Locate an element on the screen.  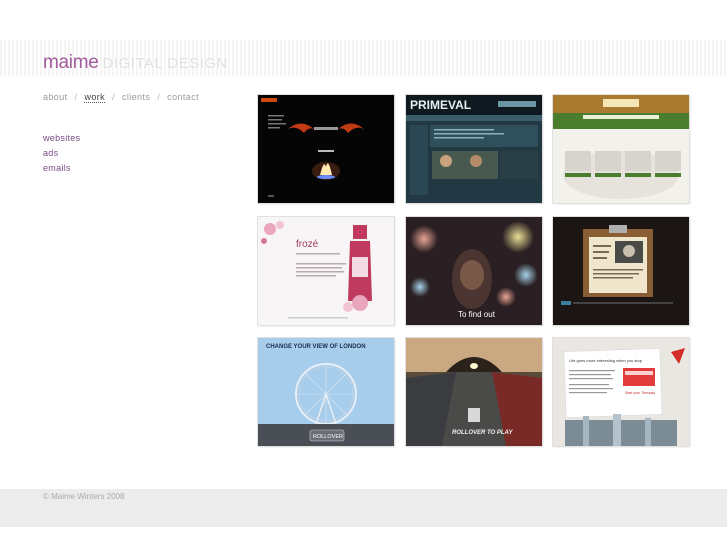
portfolio-tile-london-eye: CHANGE YOUR VIEW OF LONDON ROLLOVER is located at coordinates (326, 392).